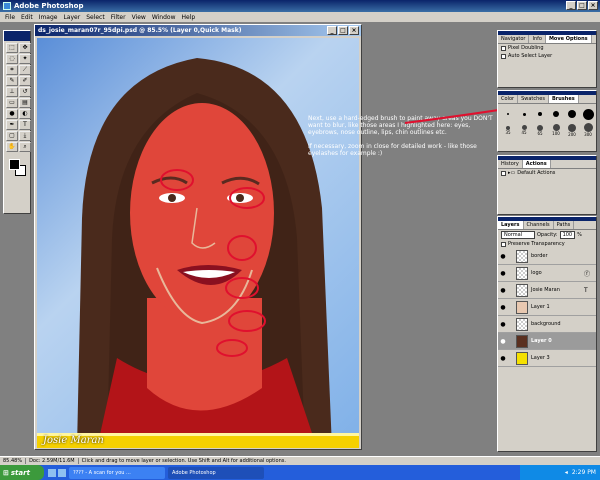 The width and height of the screenshot is (600, 480). Describe the element at coordinates (27, 17) in the screenshot. I see `menu-edit: Edit` at that location.